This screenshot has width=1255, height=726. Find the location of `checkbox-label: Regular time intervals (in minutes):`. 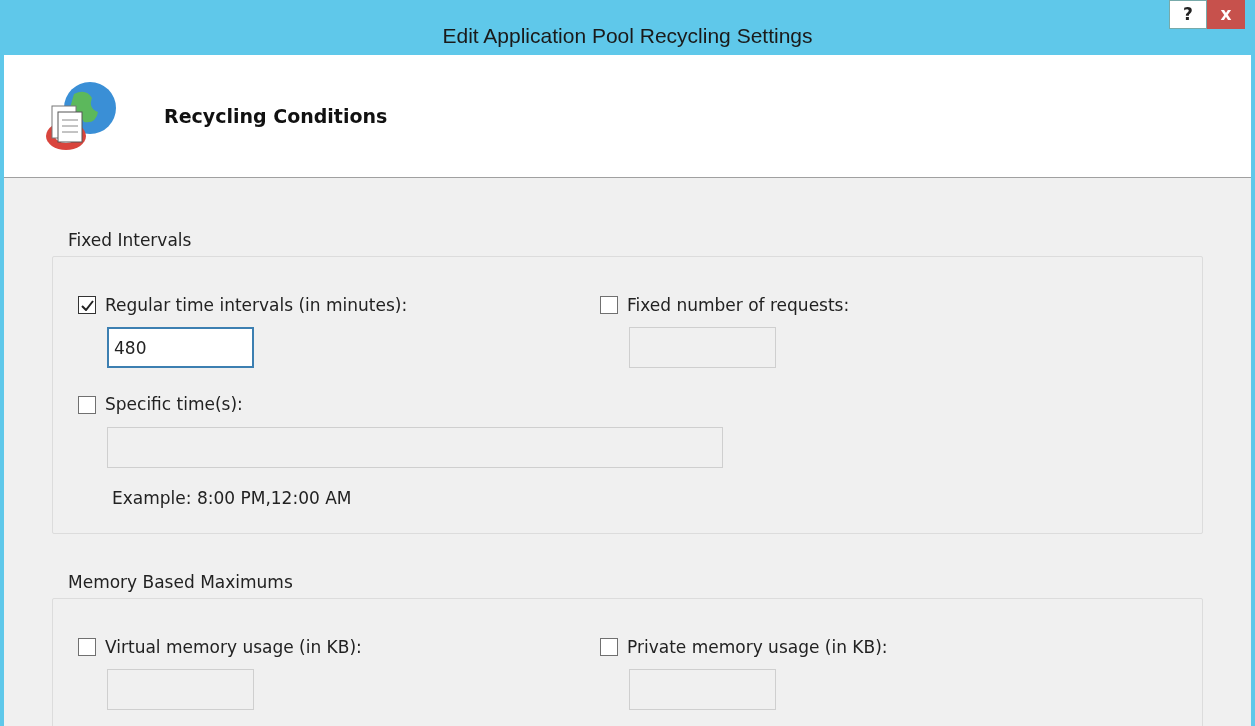

checkbox-label: Regular time intervals (in minutes): is located at coordinates (256, 305).